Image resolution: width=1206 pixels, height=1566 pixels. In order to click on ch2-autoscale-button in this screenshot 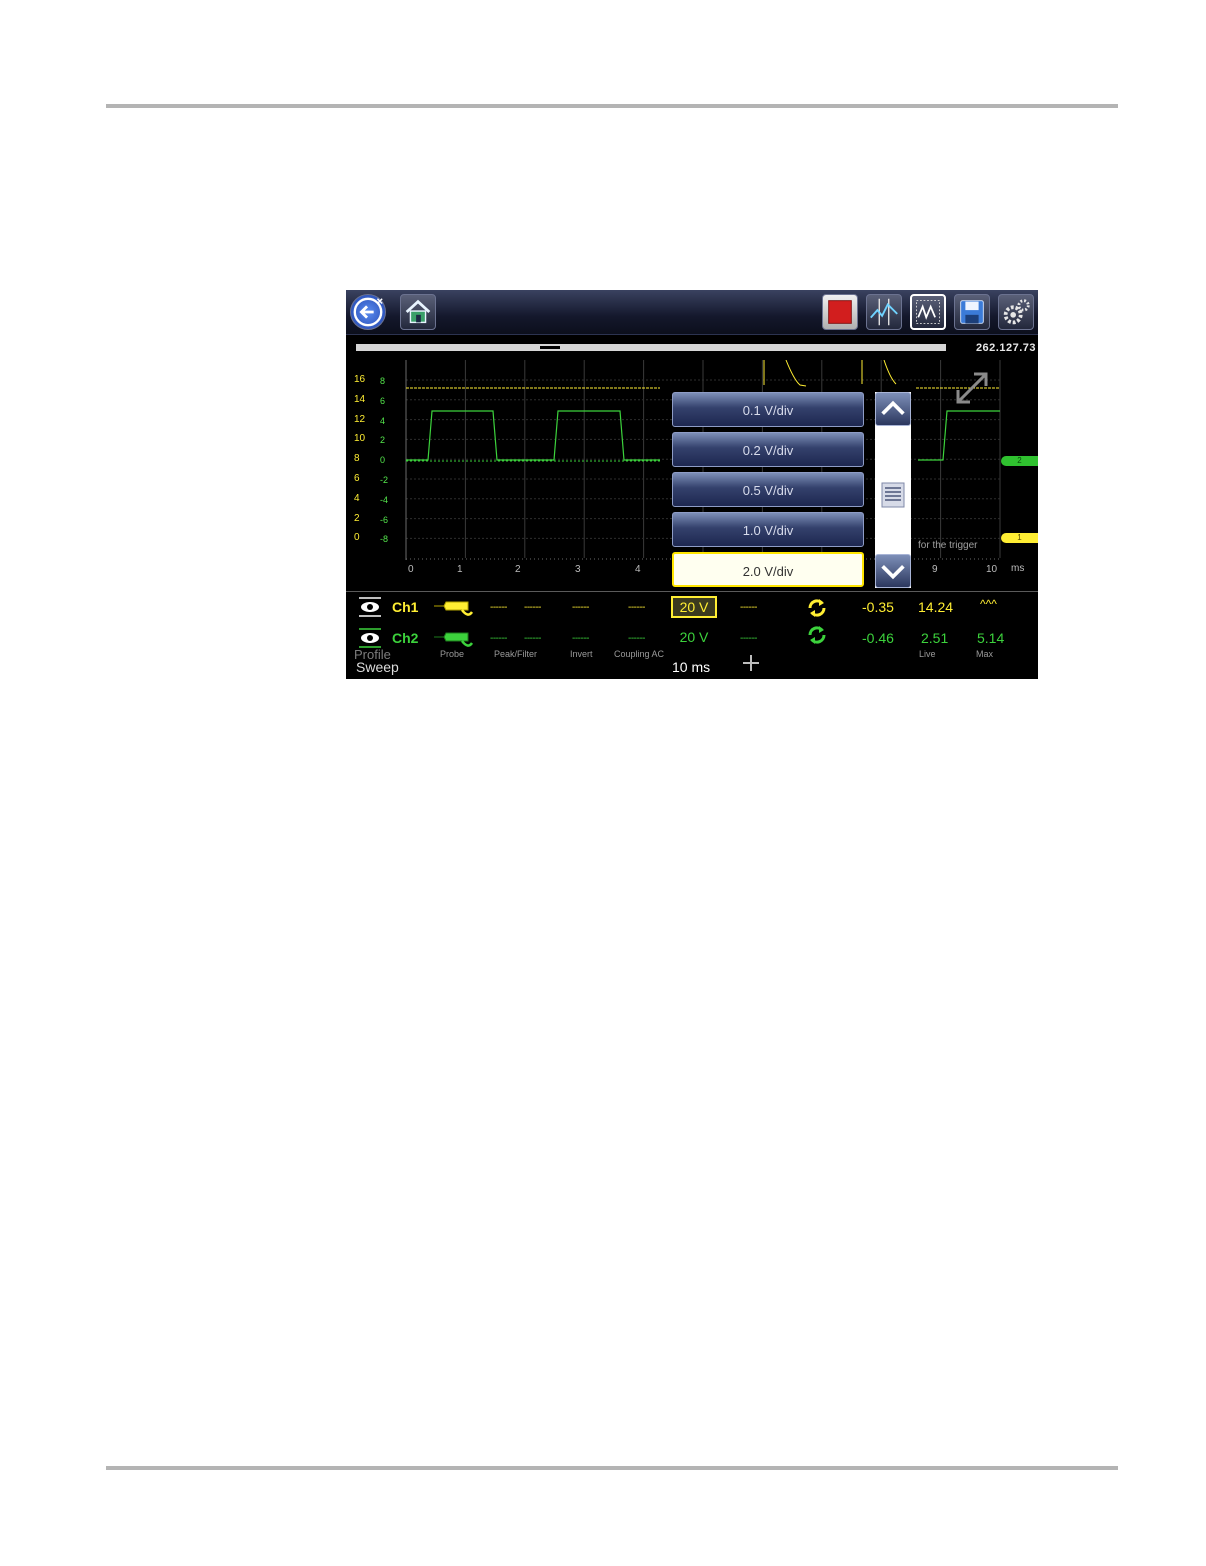, I will do `click(817, 635)`.